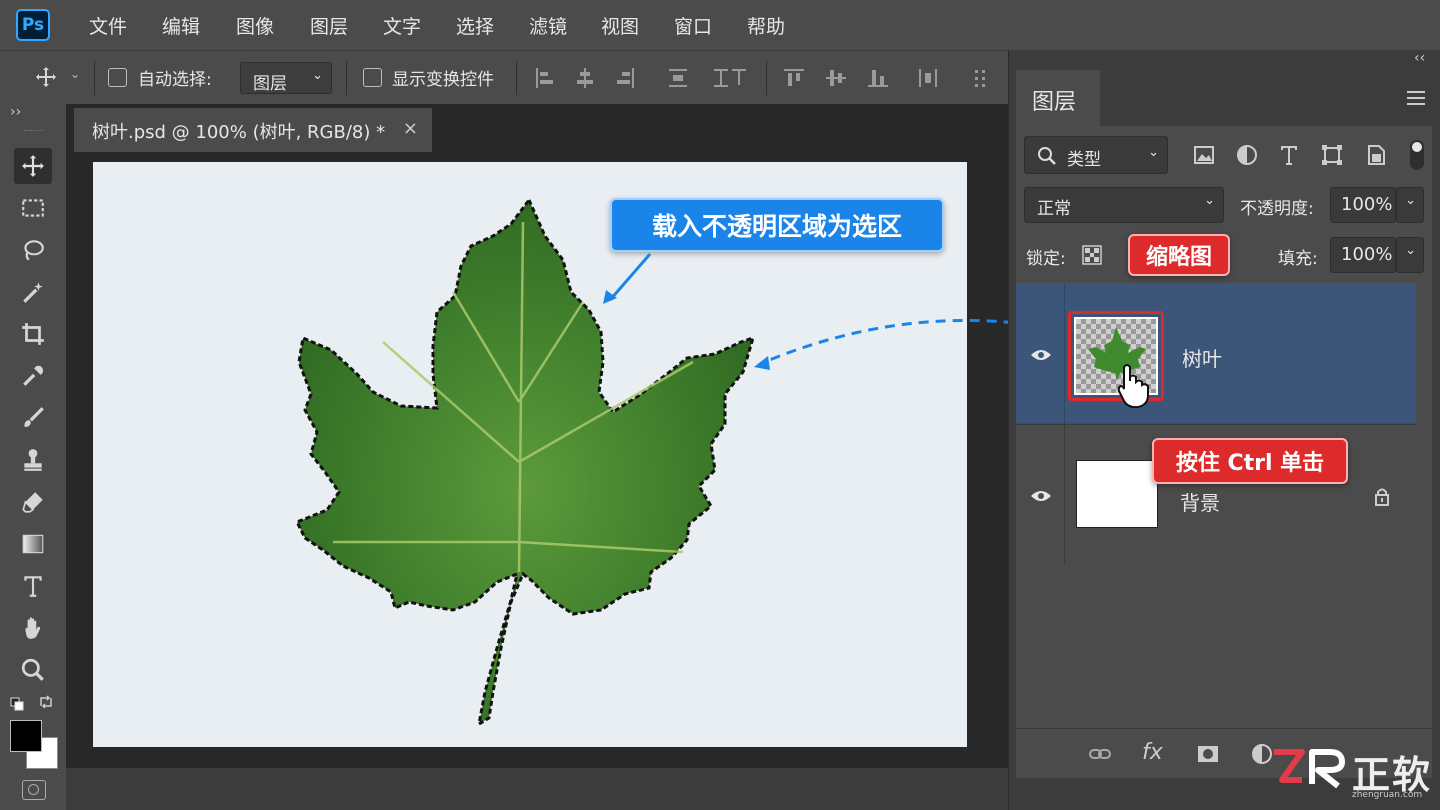 This screenshot has width=1440, height=810. What do you see at coordinates (33, 502) in the screenshot?
I see `eraser-tool-icon` at bounding box center [33, 502].